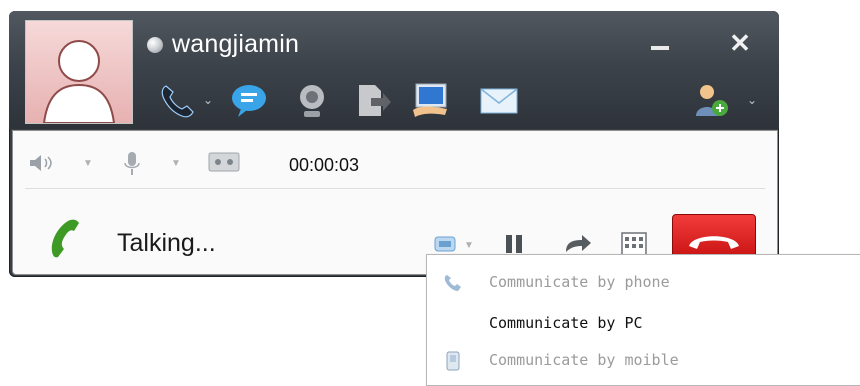  I want to click on menu-item-mobile: Communicate by moible, so click(643, 361).